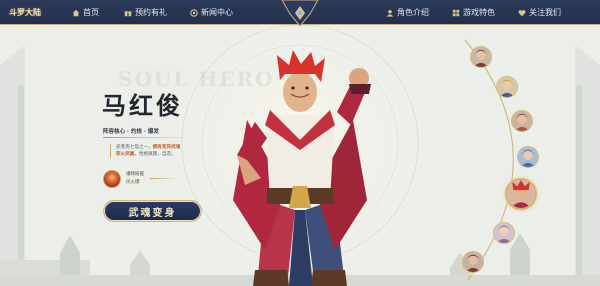 The width and height of the screenshot is (600, 286). What do you see at coordinates (133, 182) in the screenshot?
I see `skill-name: 凤火爆` at bounding box center [133, 182].